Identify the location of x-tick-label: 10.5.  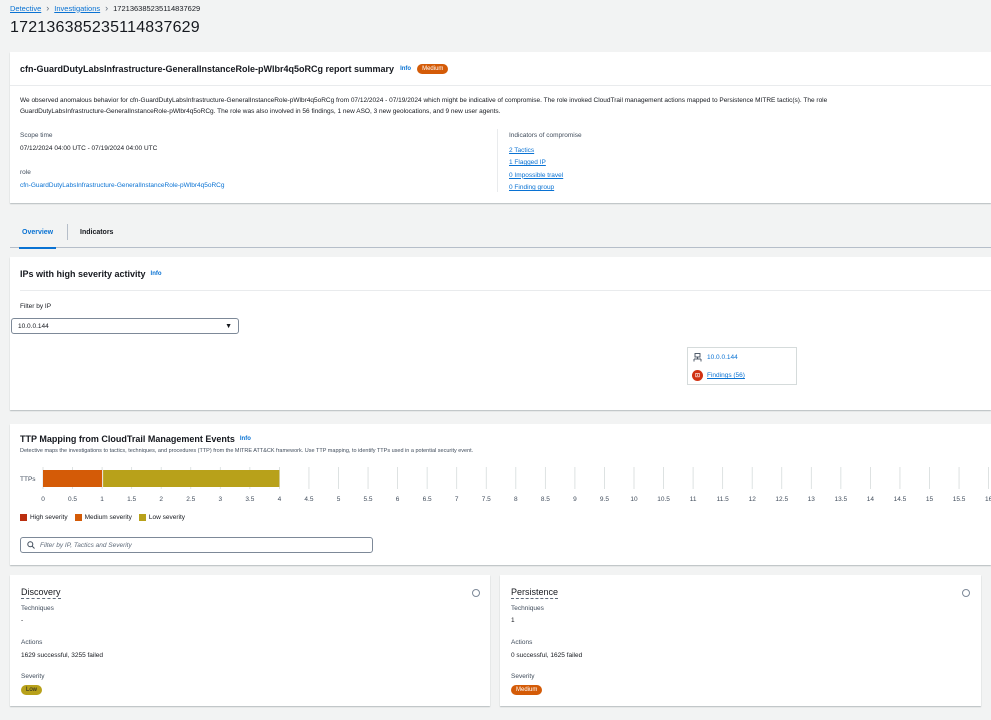
(663, 499).